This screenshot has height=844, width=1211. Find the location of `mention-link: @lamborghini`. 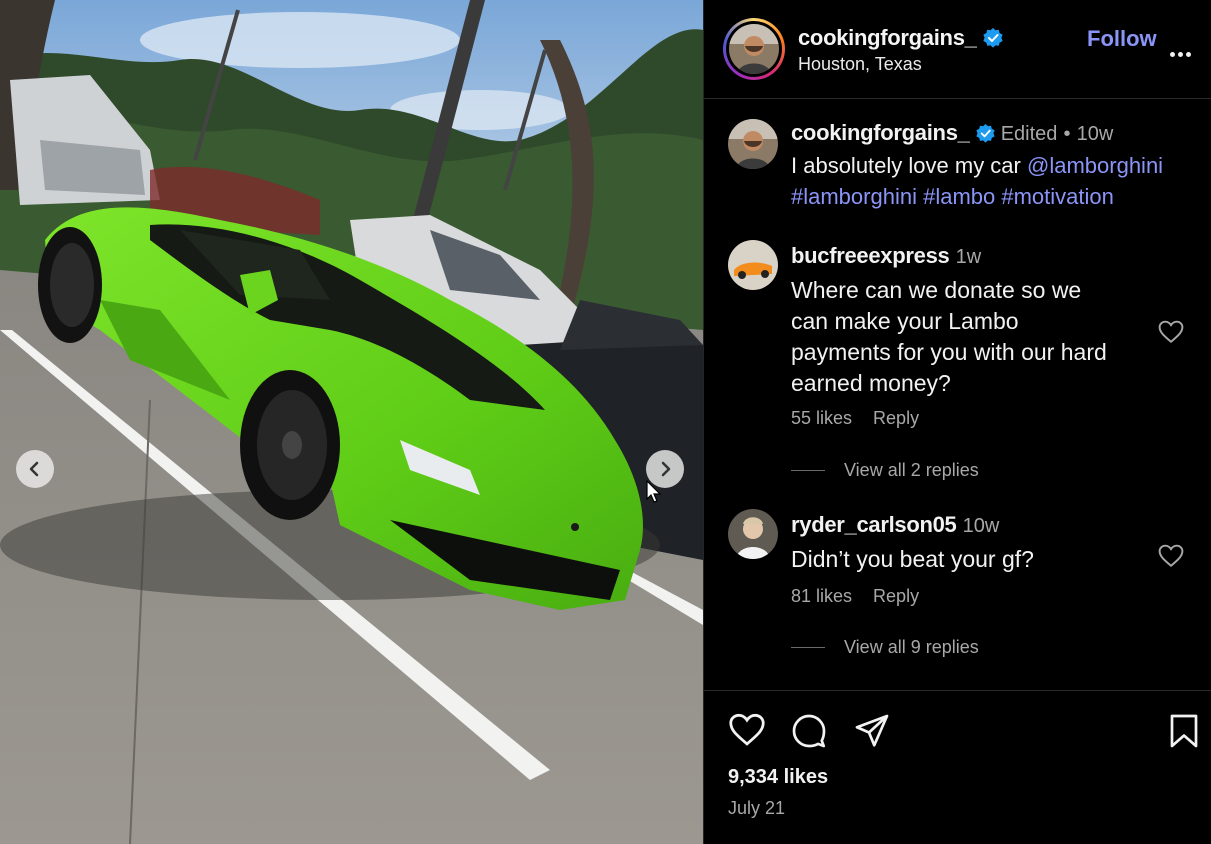

mention-link: @lamborghini is located at coordinates (1095, 165).